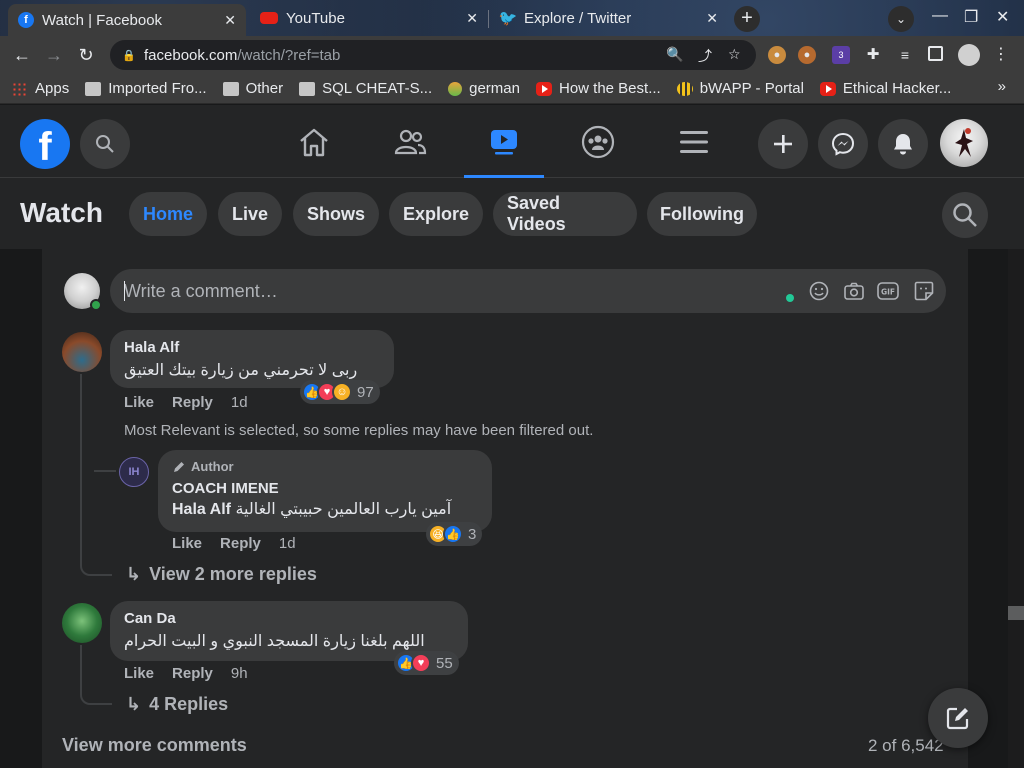  What do you see at coordinates (444, 663) in the screenshot?
I see `reaction-count: 55` at bounding box center [444, 663].